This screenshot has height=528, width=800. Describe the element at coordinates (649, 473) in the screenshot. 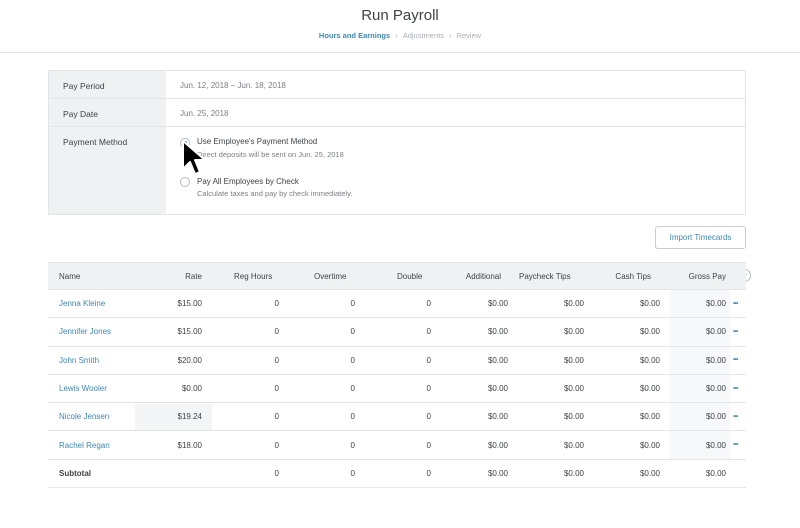

I see `subtotal-cash-tips: $0.00` at that location.